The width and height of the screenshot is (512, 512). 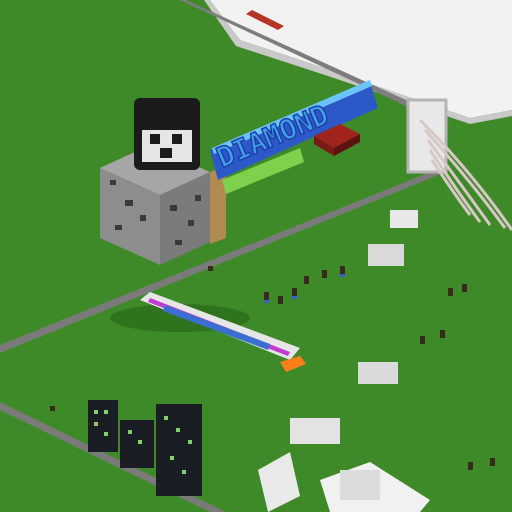 I want to click on rail-gate, so click(x=427, y=136).